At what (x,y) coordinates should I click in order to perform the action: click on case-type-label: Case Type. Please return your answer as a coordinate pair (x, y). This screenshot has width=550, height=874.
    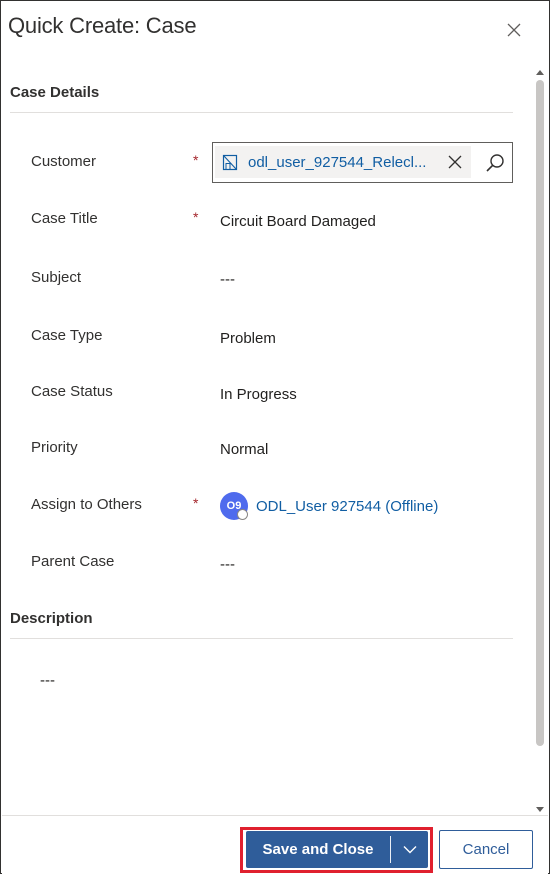
    Looking at the image, I should click on (67, 335).